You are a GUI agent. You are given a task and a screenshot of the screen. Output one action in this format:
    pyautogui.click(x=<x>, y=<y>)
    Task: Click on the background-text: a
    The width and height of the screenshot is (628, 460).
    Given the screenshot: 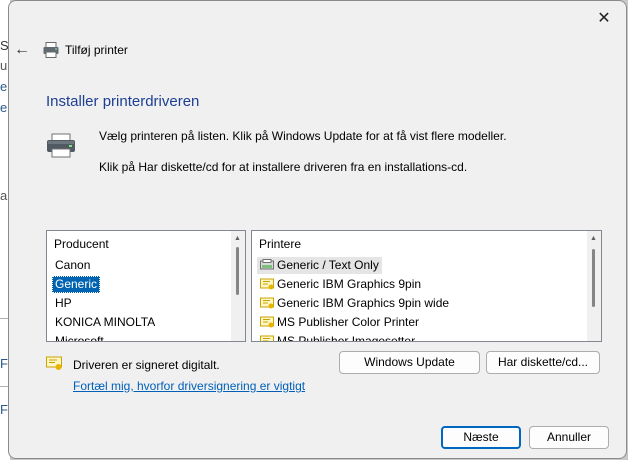 What is the action you would take?
    pyautogui.click(x=4, y=195)
    